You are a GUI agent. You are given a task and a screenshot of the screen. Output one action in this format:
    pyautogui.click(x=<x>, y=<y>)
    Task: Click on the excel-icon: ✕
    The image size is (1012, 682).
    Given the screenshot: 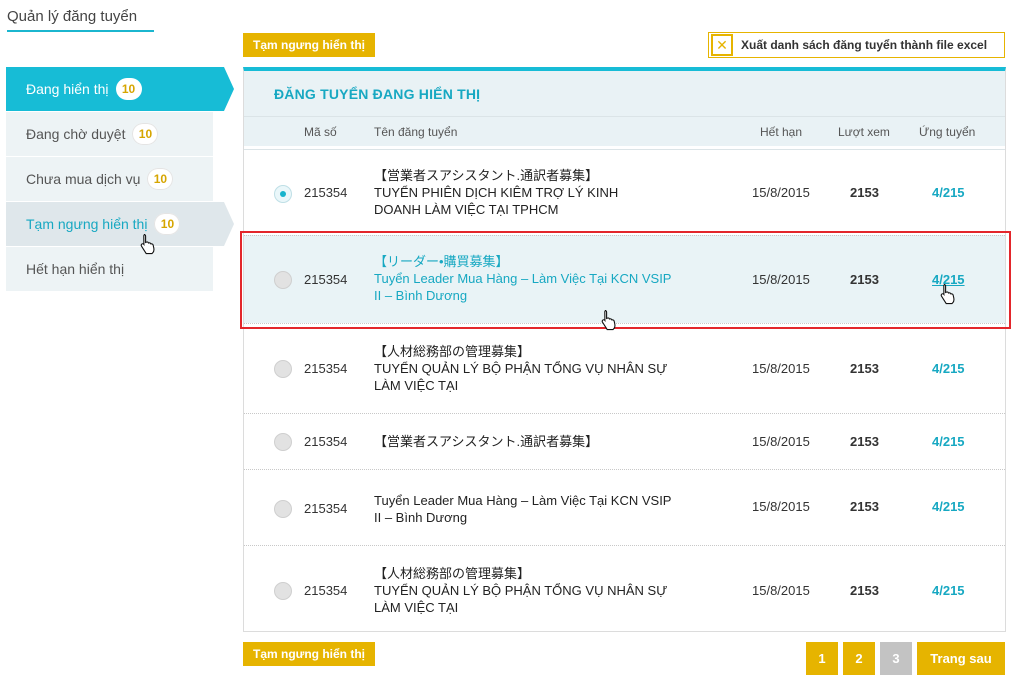 What is the action you would take?
    pyautogui.click(x=722, y=45)
    